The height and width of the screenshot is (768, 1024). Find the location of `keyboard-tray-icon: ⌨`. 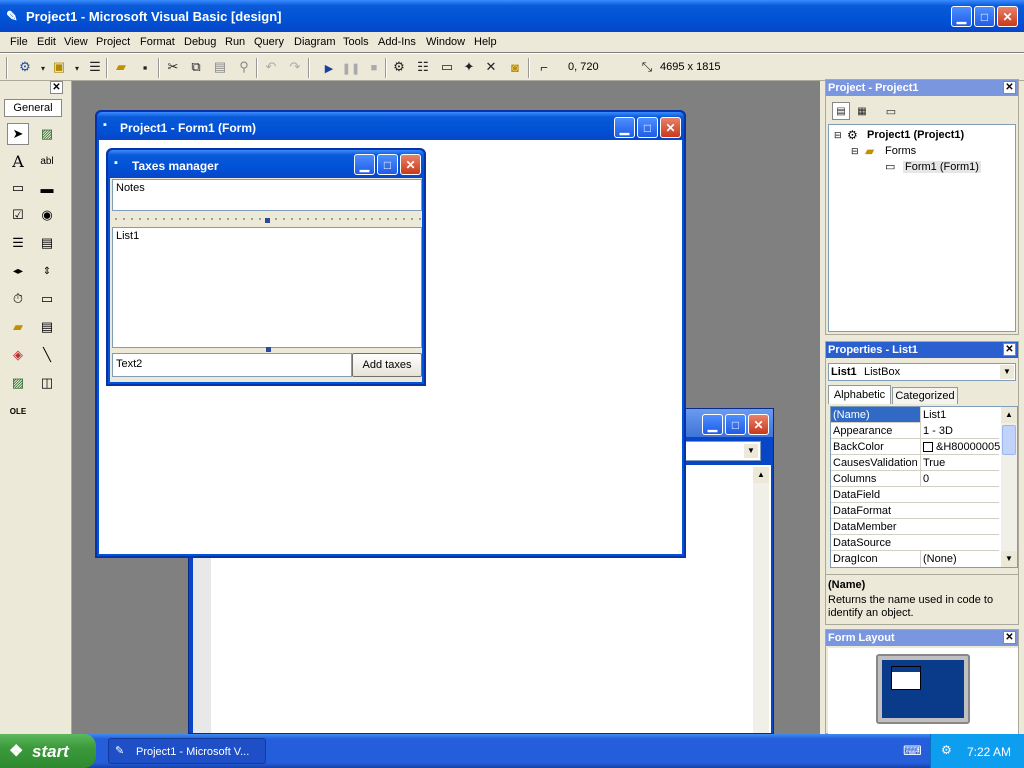

keyboard-tray-icon: ⌨ is located at coordinates (912, 751).